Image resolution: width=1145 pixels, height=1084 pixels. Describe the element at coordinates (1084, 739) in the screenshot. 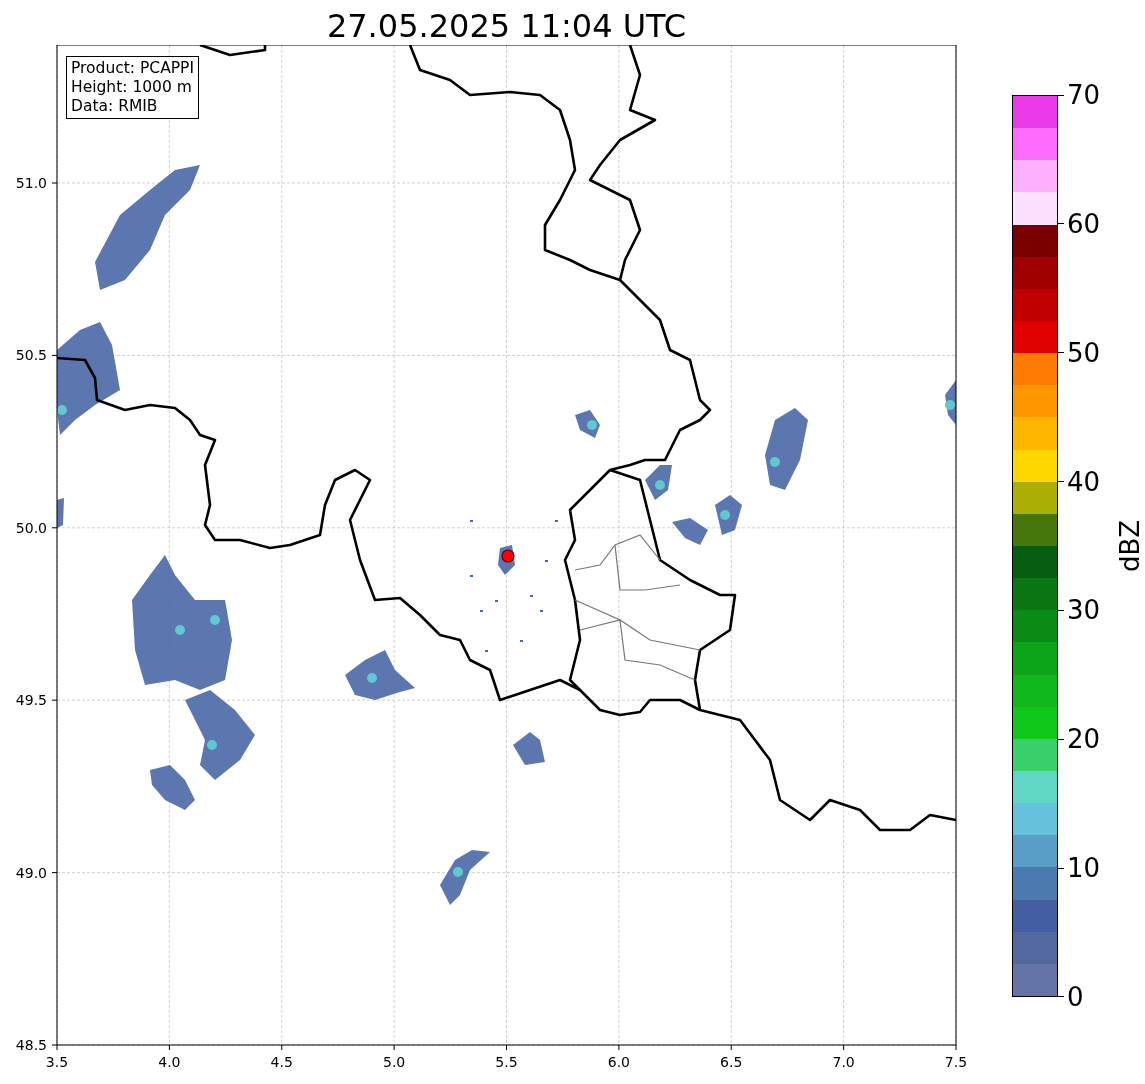

I see `colorbar-tick-label: 20` at that location.